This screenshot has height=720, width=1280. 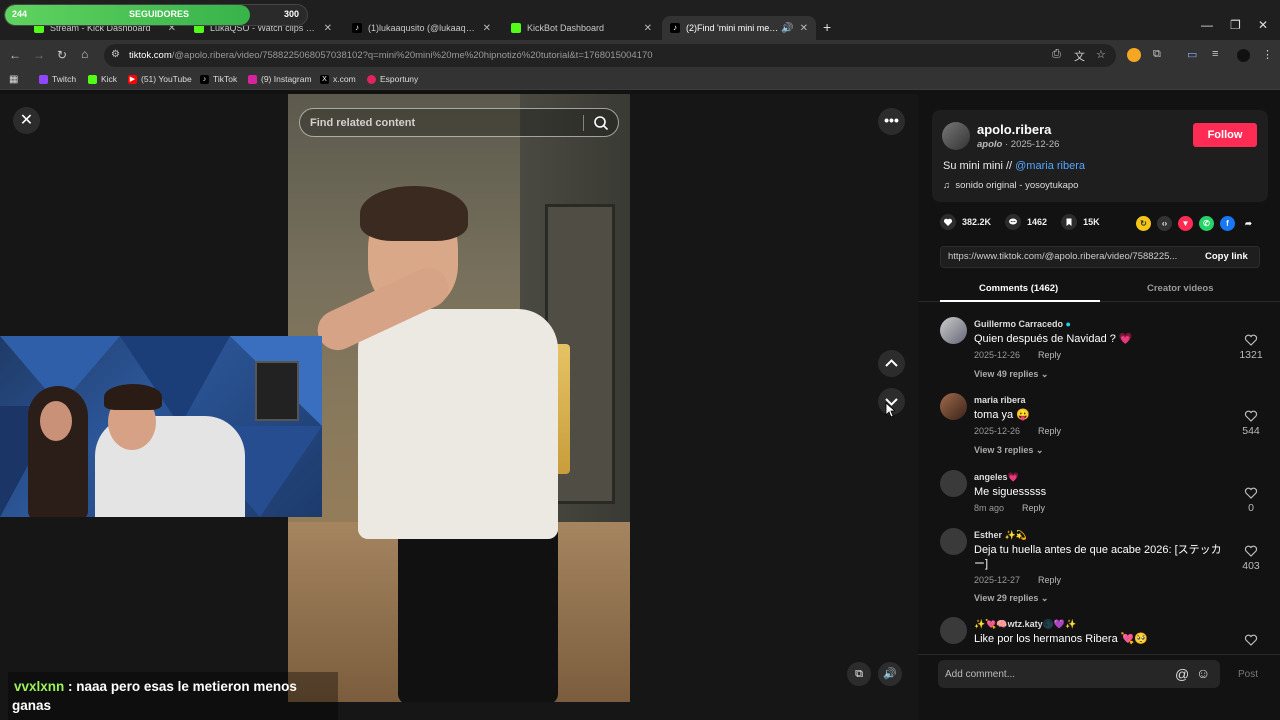 What do you see at coordinates (1215, 54) in the screenshot?
I see `media-controls-icon: ≡` at bounding box center [1215, 54].